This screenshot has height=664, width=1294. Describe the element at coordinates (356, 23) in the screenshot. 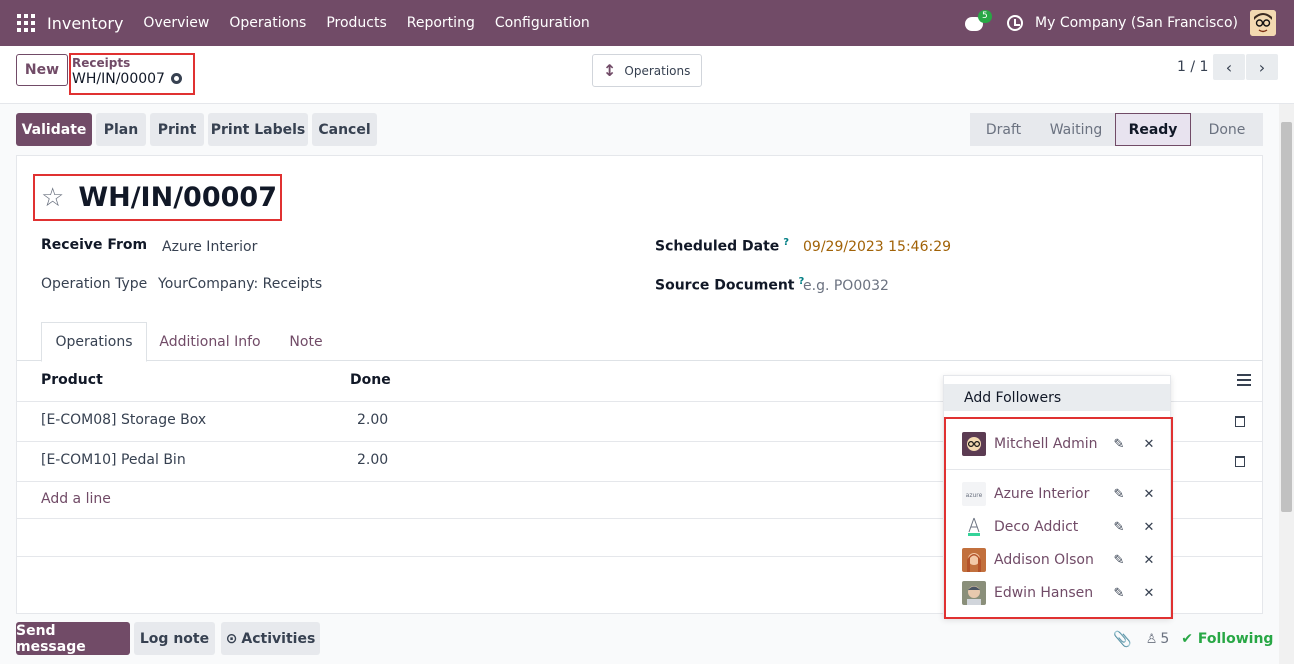

I see `menu-products: Products` at that location.